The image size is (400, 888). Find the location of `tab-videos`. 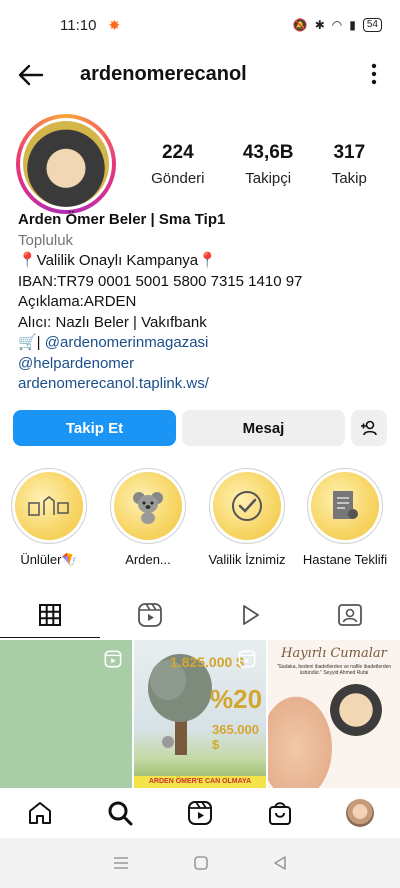

tab-videos is located at coordinates (250, 615).